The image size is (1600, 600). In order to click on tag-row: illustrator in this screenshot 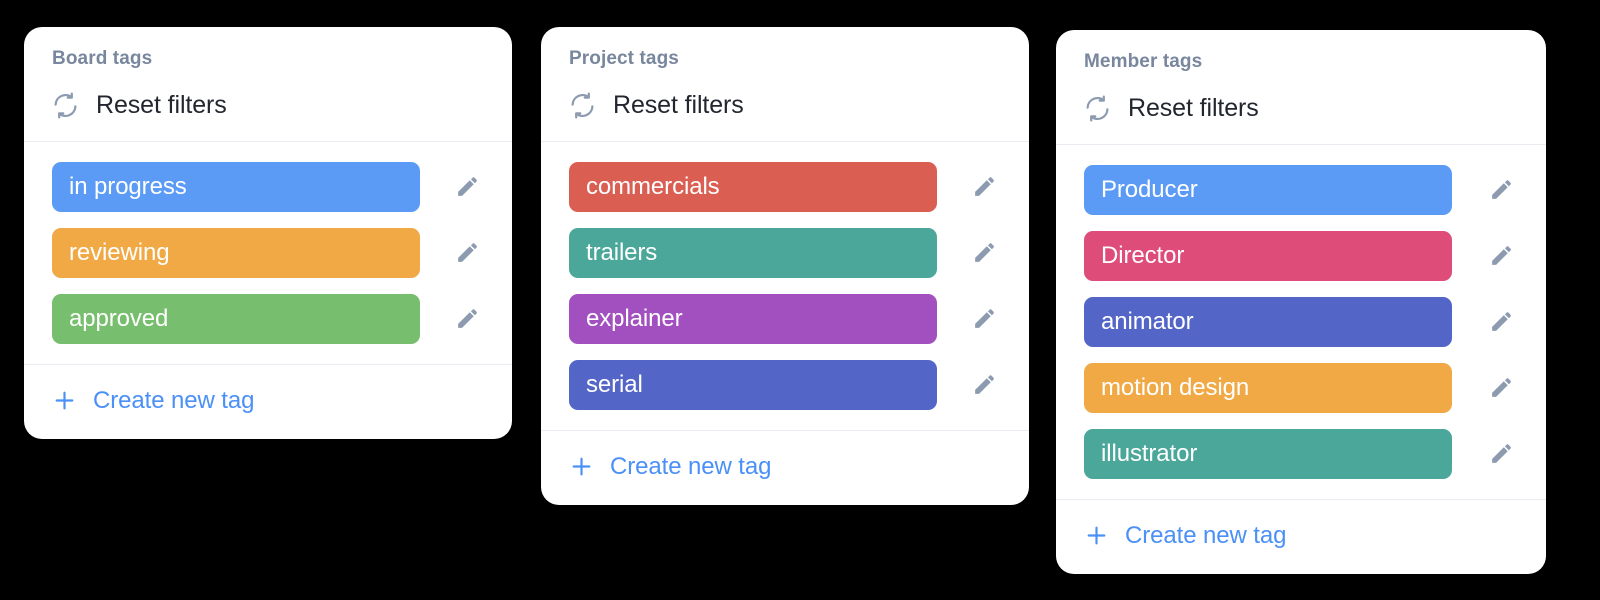, I will do `click(1301, 454)`.